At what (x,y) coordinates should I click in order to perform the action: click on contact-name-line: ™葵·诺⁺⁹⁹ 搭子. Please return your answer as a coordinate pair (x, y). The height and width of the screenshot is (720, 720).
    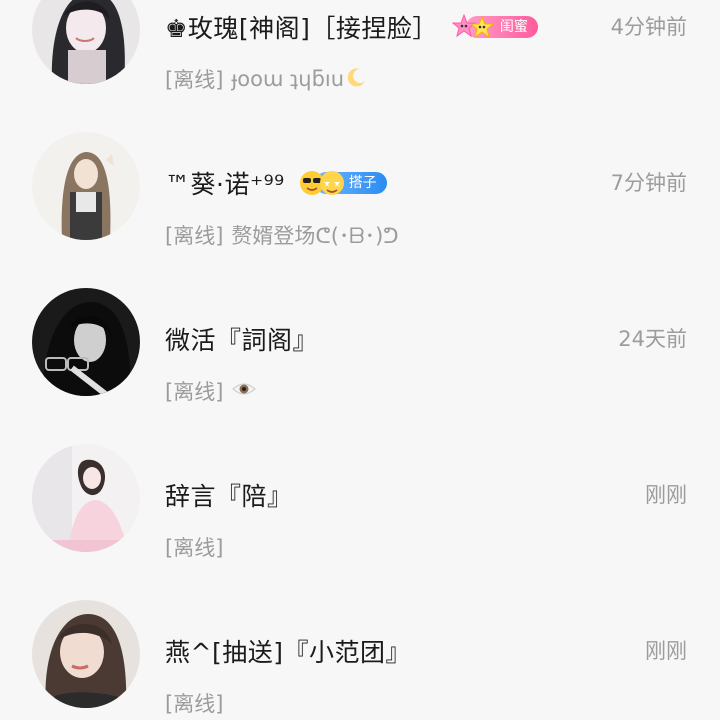
    Looking at the image, I should click on (276, 183).